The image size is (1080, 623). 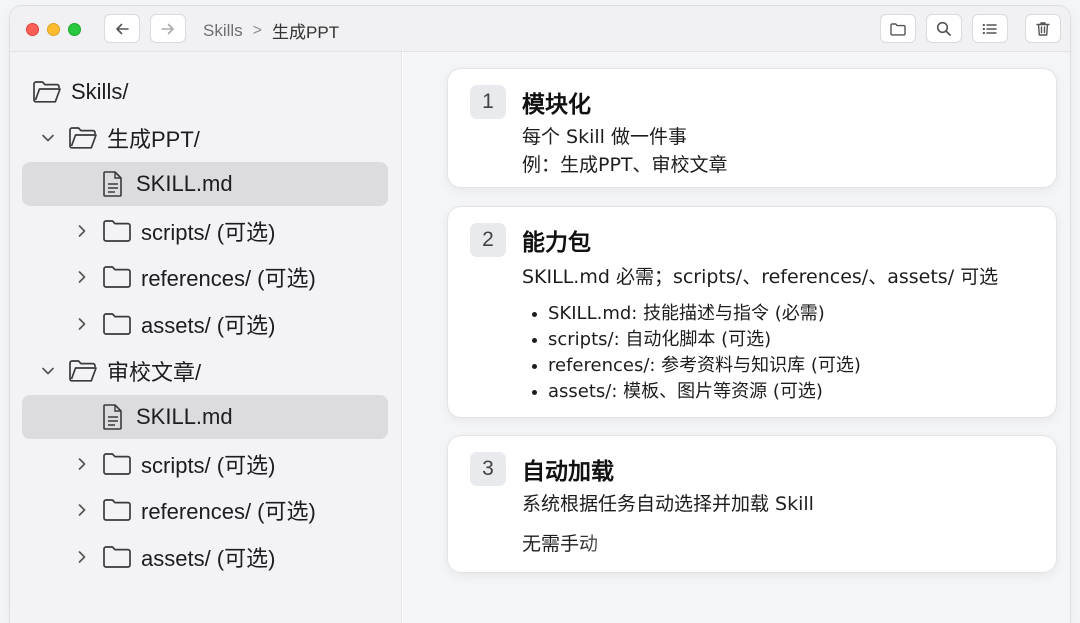 I want to click on list-view-button, so click(x=990, y=28).